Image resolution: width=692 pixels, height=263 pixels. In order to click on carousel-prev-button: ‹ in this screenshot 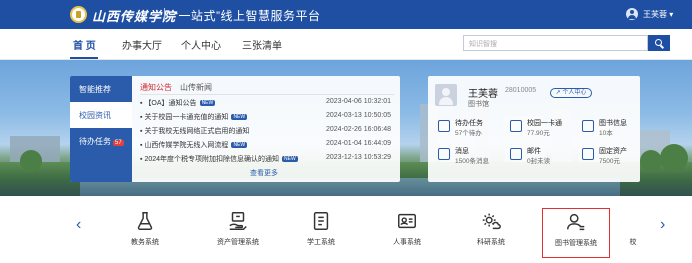, I will do `click(78, 225)`.